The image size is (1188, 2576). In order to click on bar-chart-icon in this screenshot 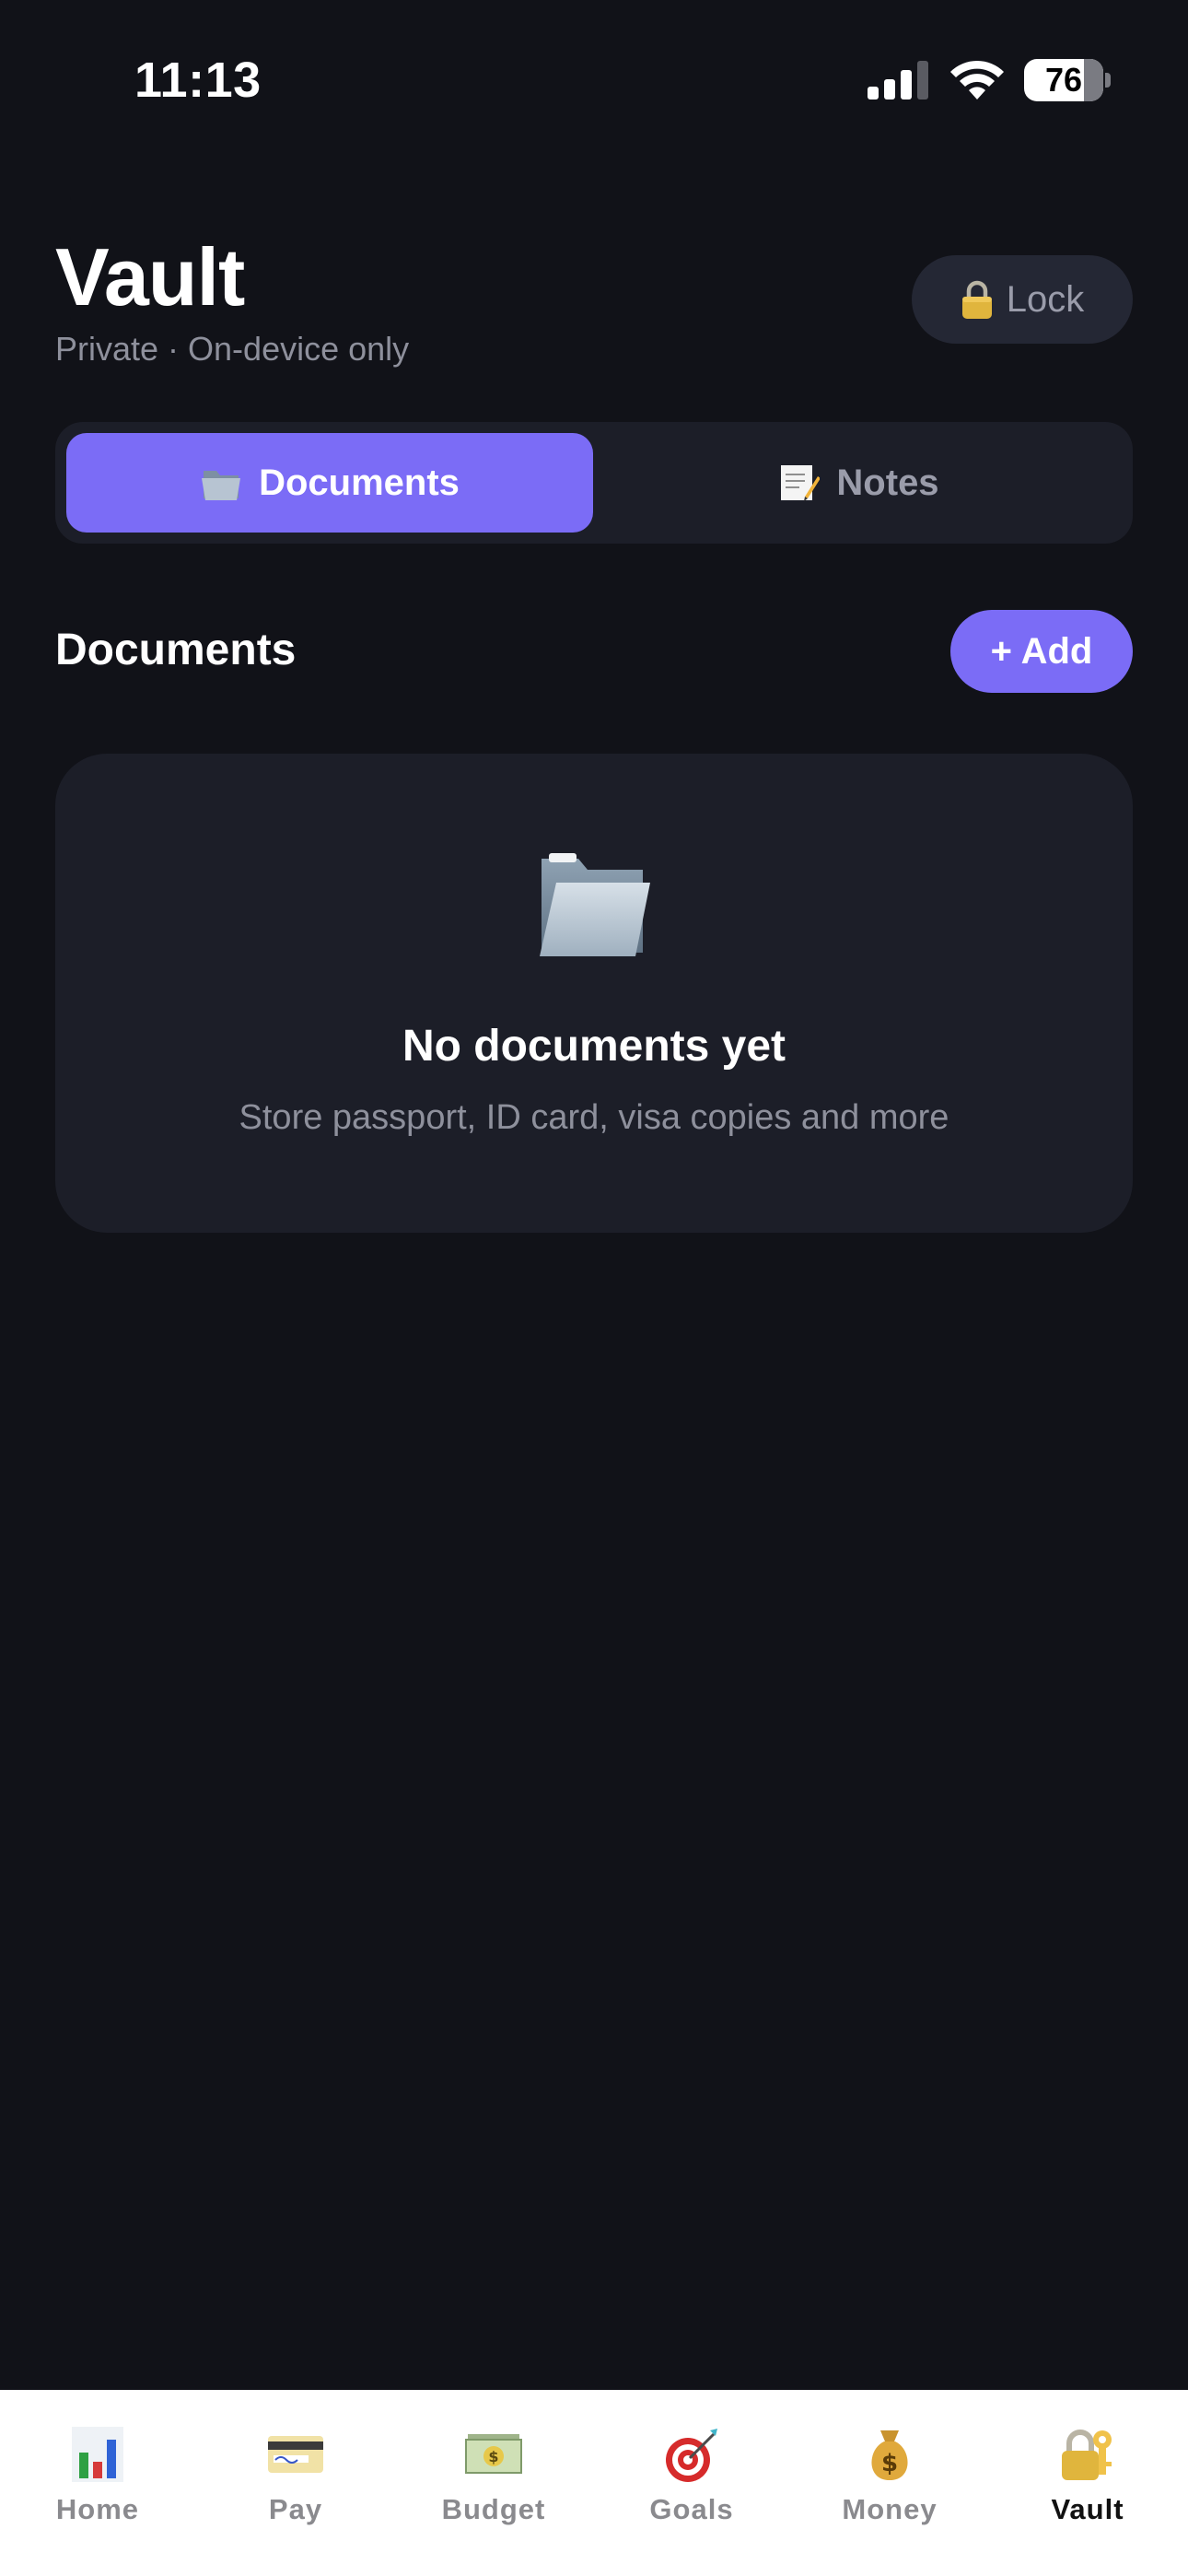, I will do `click(97, 2454)`.